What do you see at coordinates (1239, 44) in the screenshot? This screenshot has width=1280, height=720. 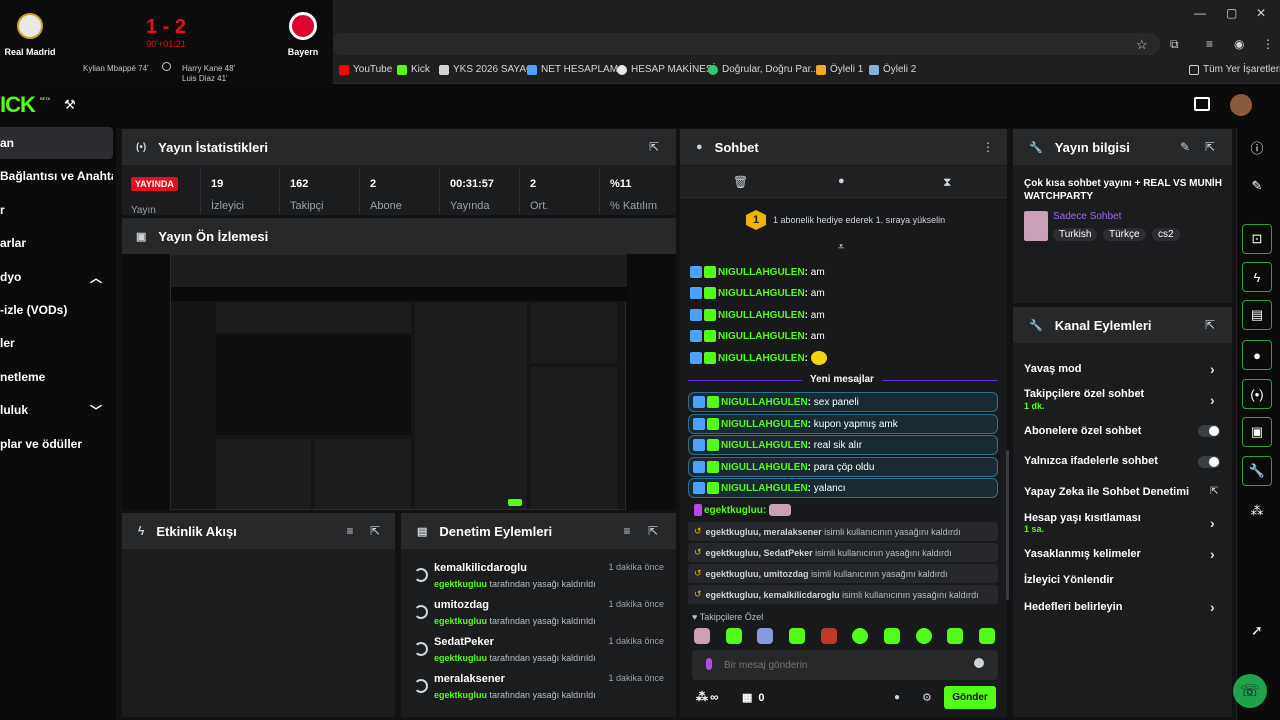 I see `profile-icon: ◉` at bounding box center [1239, 44].